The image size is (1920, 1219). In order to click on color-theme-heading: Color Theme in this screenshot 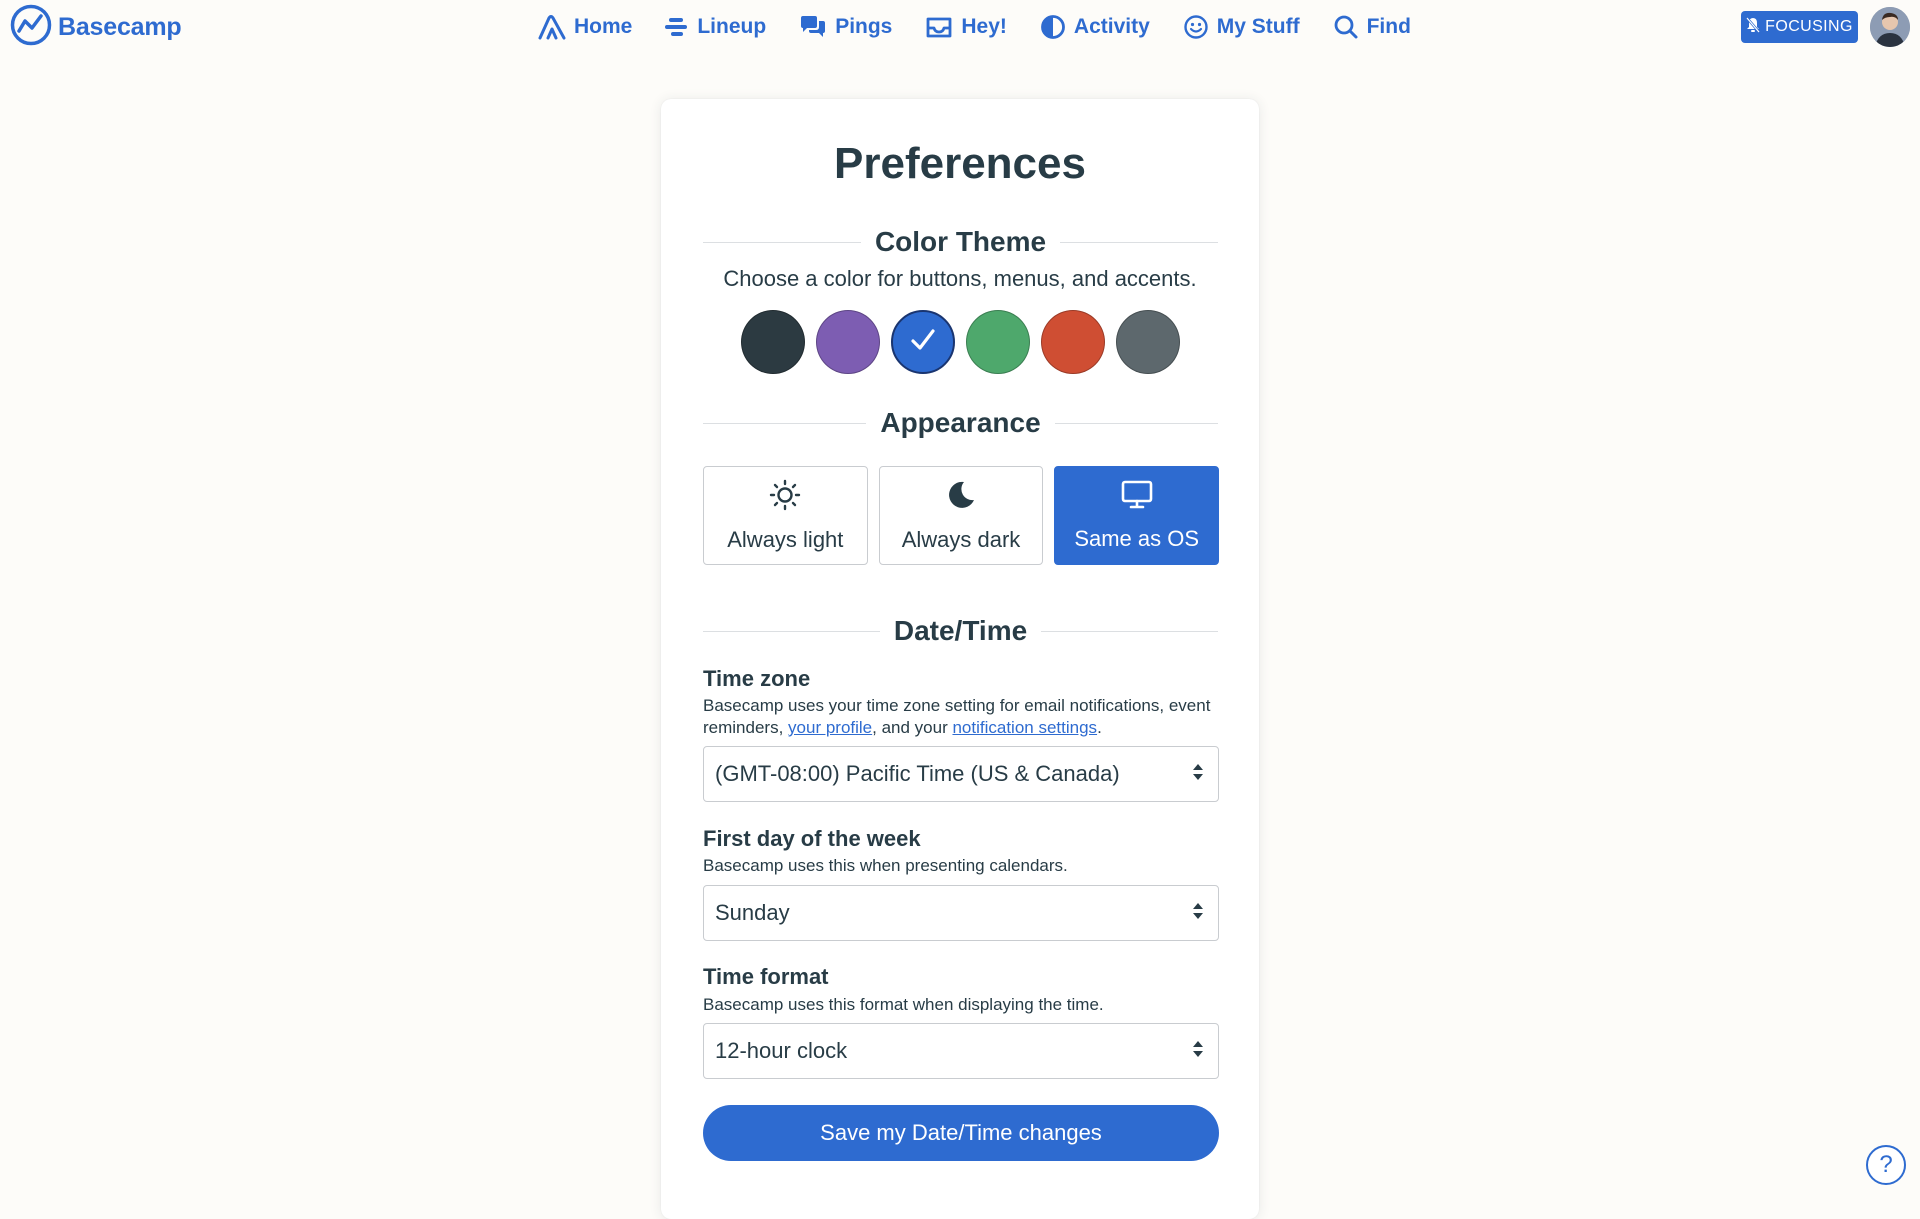, I will do `click(961, 242)`.